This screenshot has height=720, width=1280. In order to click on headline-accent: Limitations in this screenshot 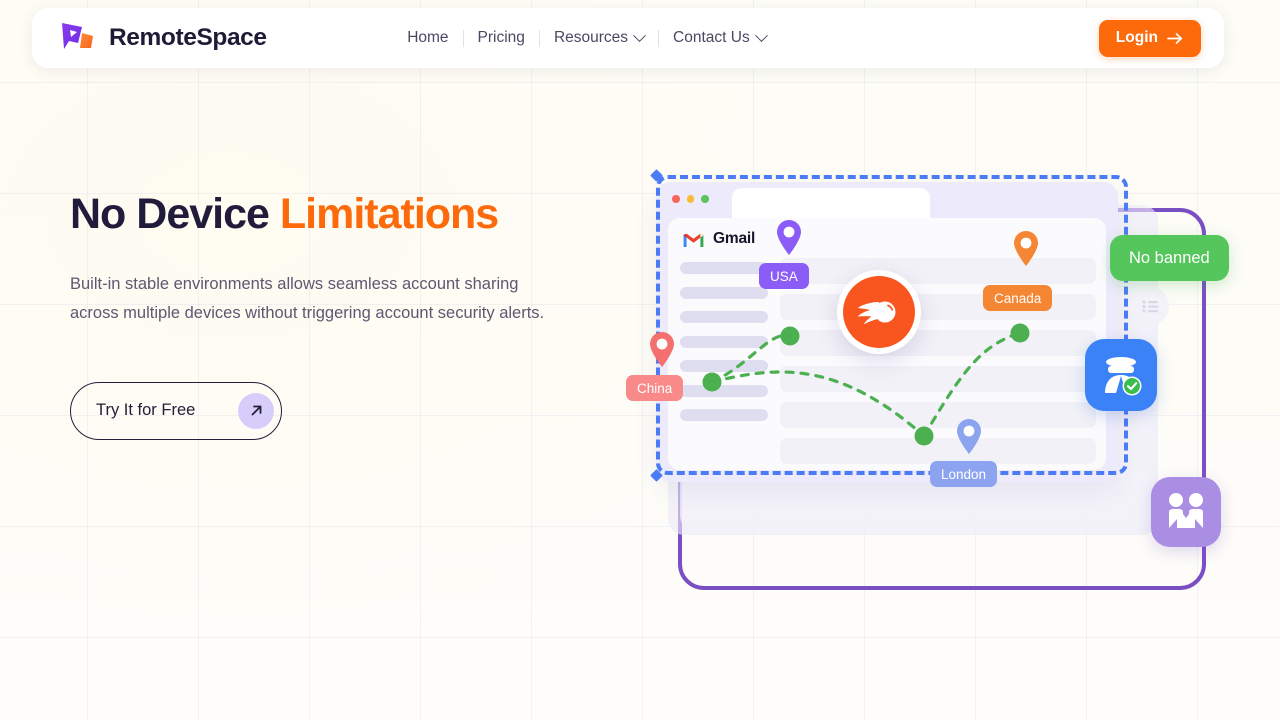, I will do `click(389, 214)`.